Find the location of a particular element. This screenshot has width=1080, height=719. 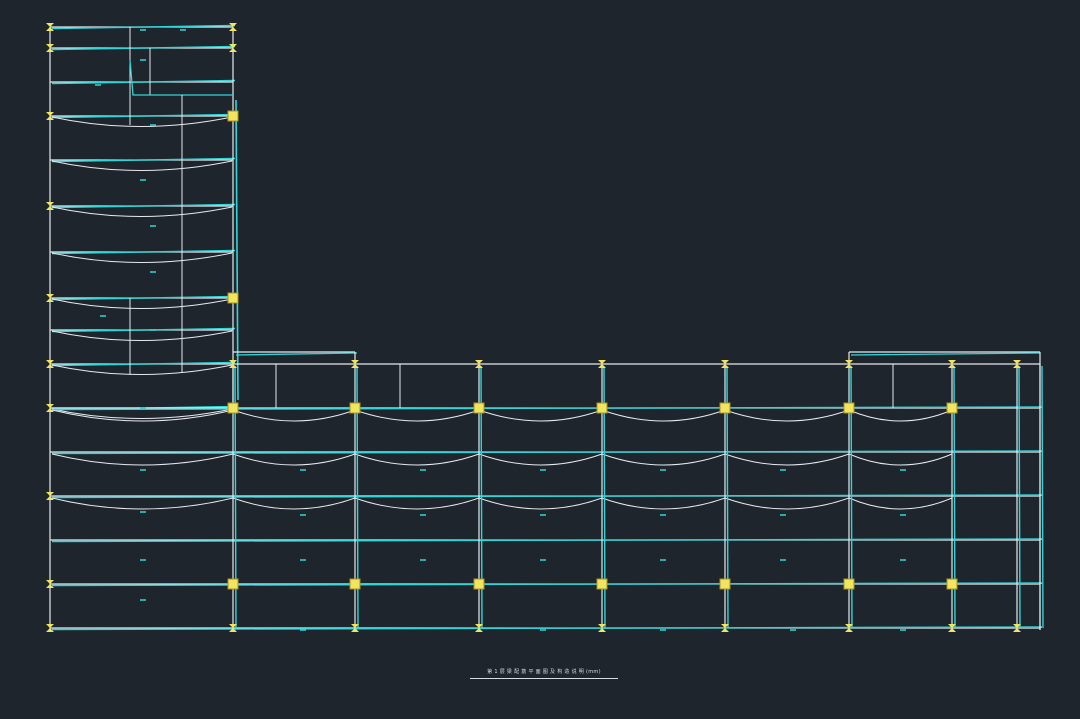

caption-underline is located at coordinates (544, 678).